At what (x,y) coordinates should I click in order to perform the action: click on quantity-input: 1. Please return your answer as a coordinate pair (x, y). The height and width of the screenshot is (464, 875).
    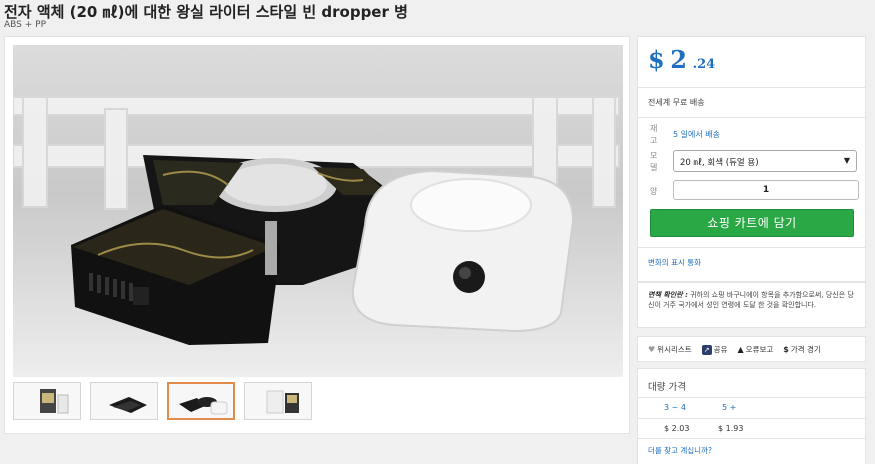
    Looking at the image, I should click on (766, 190).